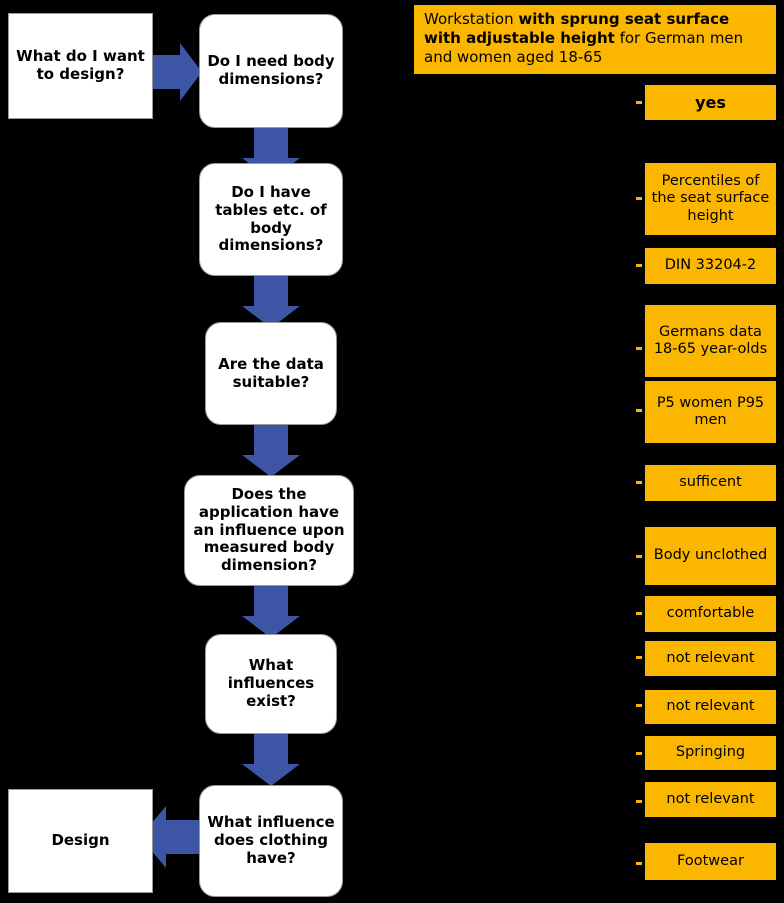  What do you see at coordinates (176, 72) in the screenshot?
I see `arrow-start-to-q1` at bounding box center [176, 72].